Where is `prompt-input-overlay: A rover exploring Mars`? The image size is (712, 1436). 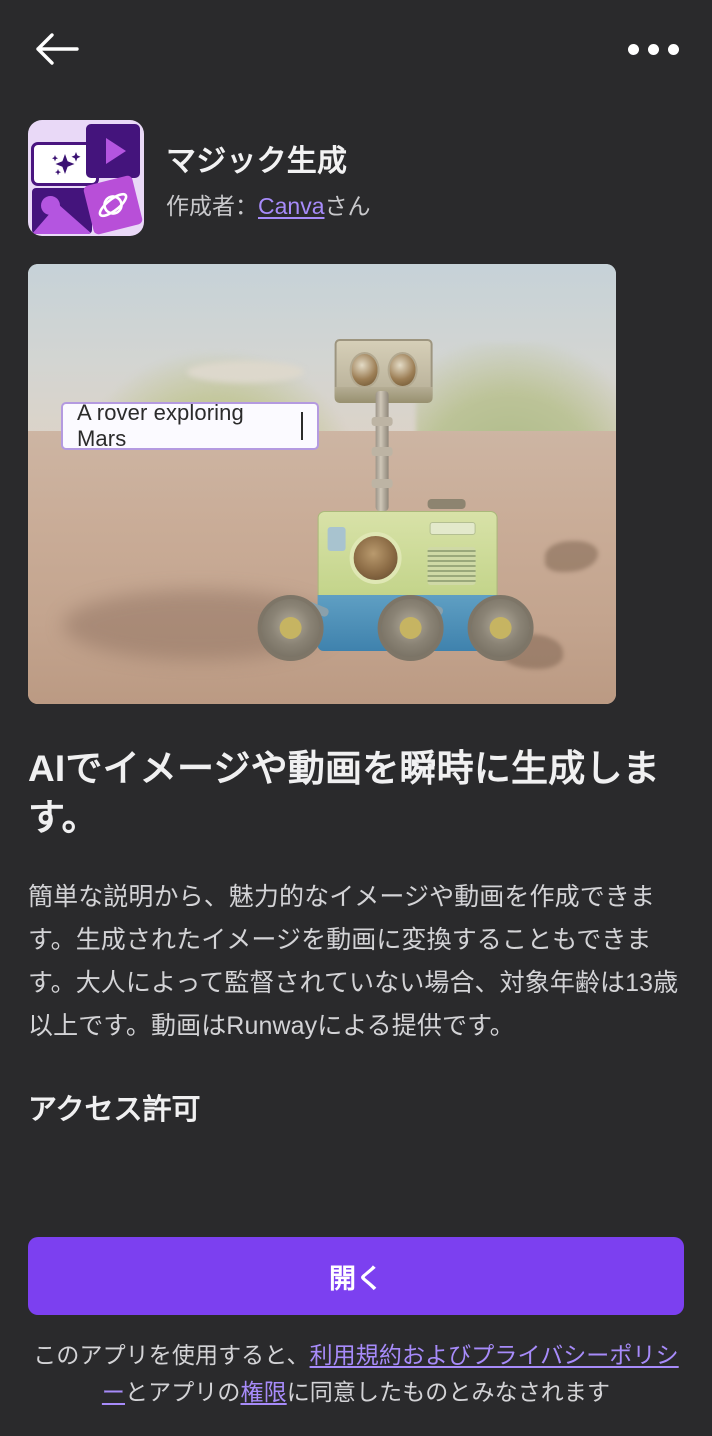
prompt-input-overlay: A rover exploring Mars is located at coordinates (190, 425).